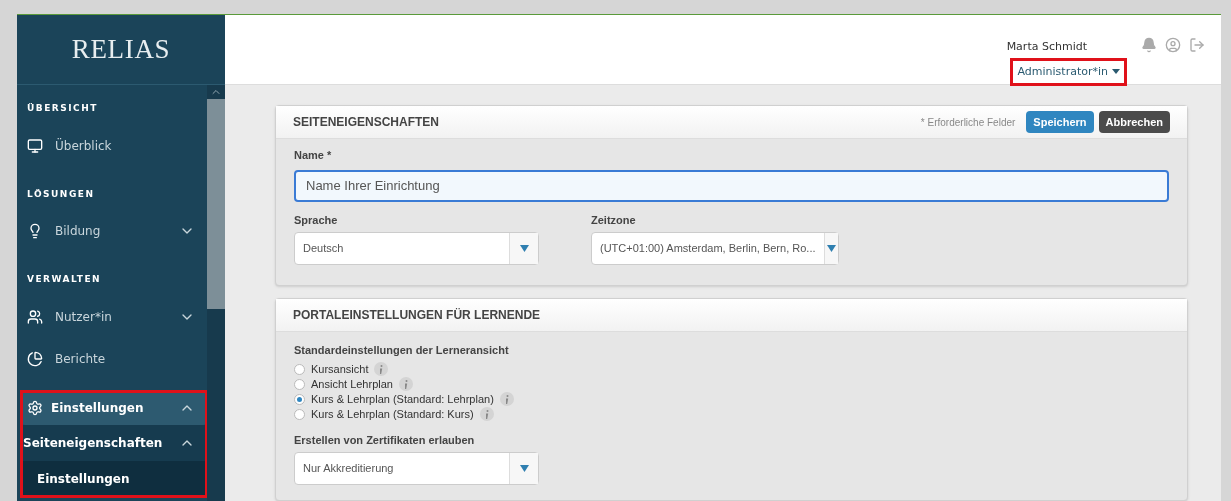  What do you see at coordinates (316, 220) in the screenshot?
I see `field-label: Sprache` at bounding box center [316, 220].